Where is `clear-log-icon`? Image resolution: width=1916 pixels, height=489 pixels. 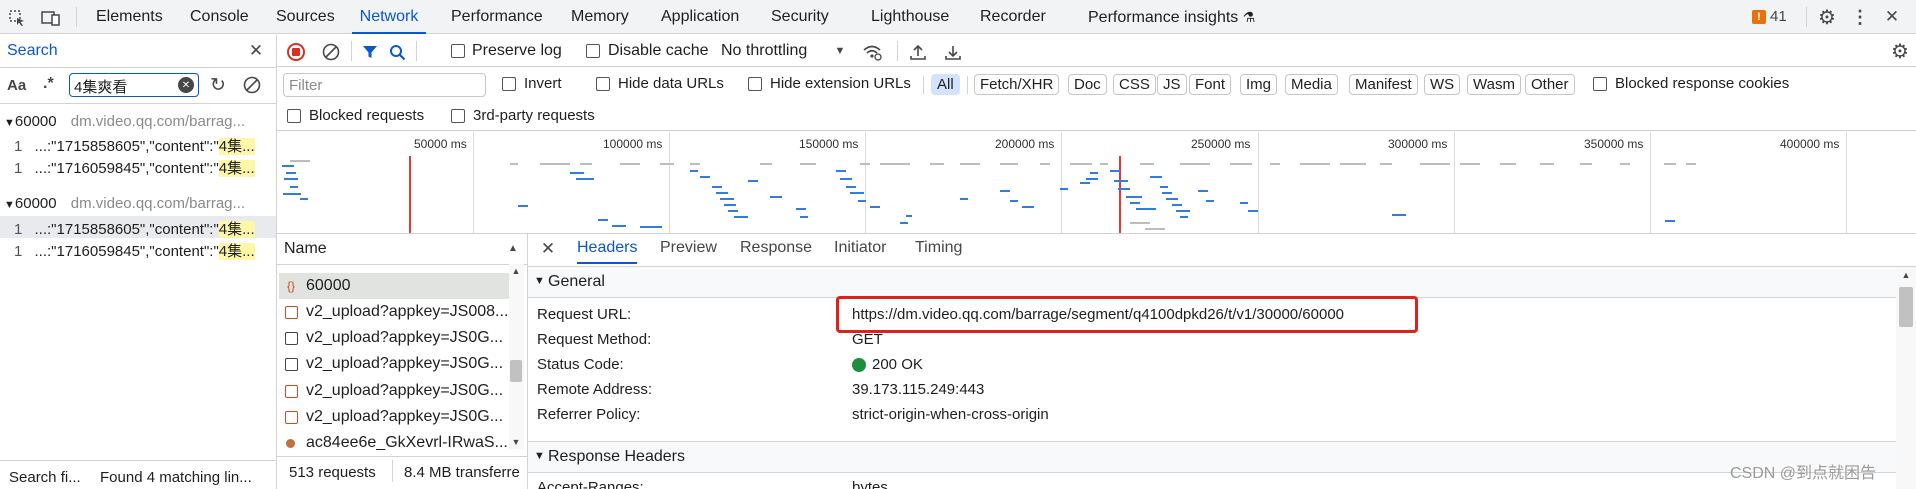 clear-log-icon is located at coordinates (331, 52).